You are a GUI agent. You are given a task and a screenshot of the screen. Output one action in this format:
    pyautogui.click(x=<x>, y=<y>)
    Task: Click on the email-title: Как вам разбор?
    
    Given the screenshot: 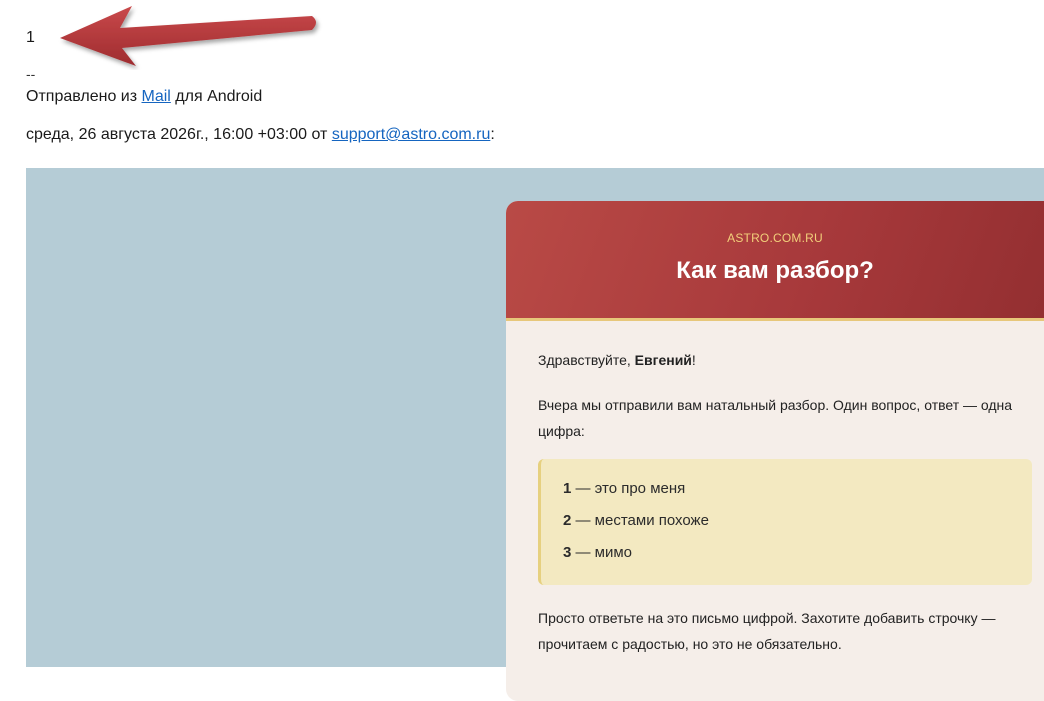 What is the action you would take?
    pyautogui.click(x=775, y=270)
    